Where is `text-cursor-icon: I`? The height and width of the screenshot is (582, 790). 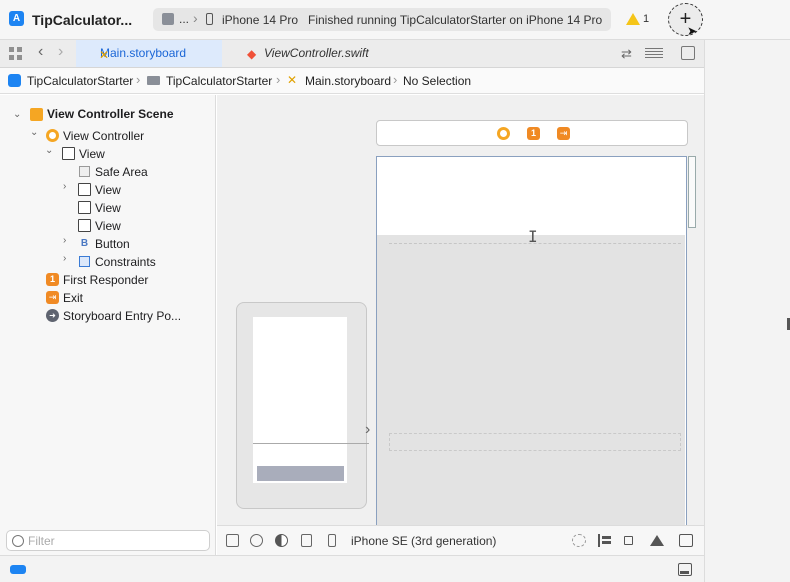
text-cursor-icon: I is located at coordinates (533, 236).